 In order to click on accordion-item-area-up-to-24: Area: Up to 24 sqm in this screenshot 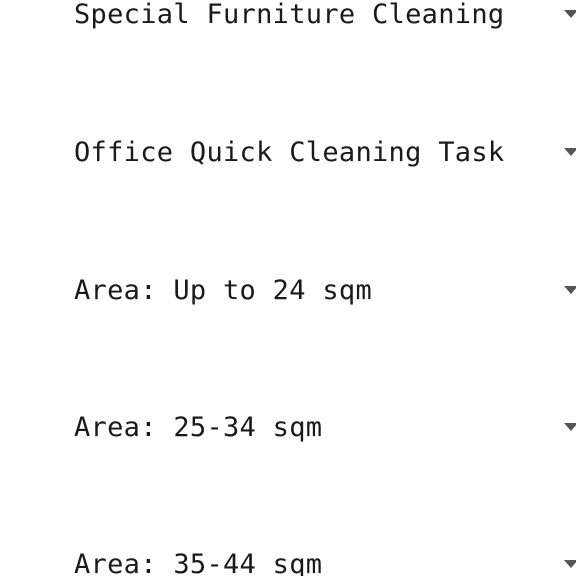, I will do `click(288, 291)`.